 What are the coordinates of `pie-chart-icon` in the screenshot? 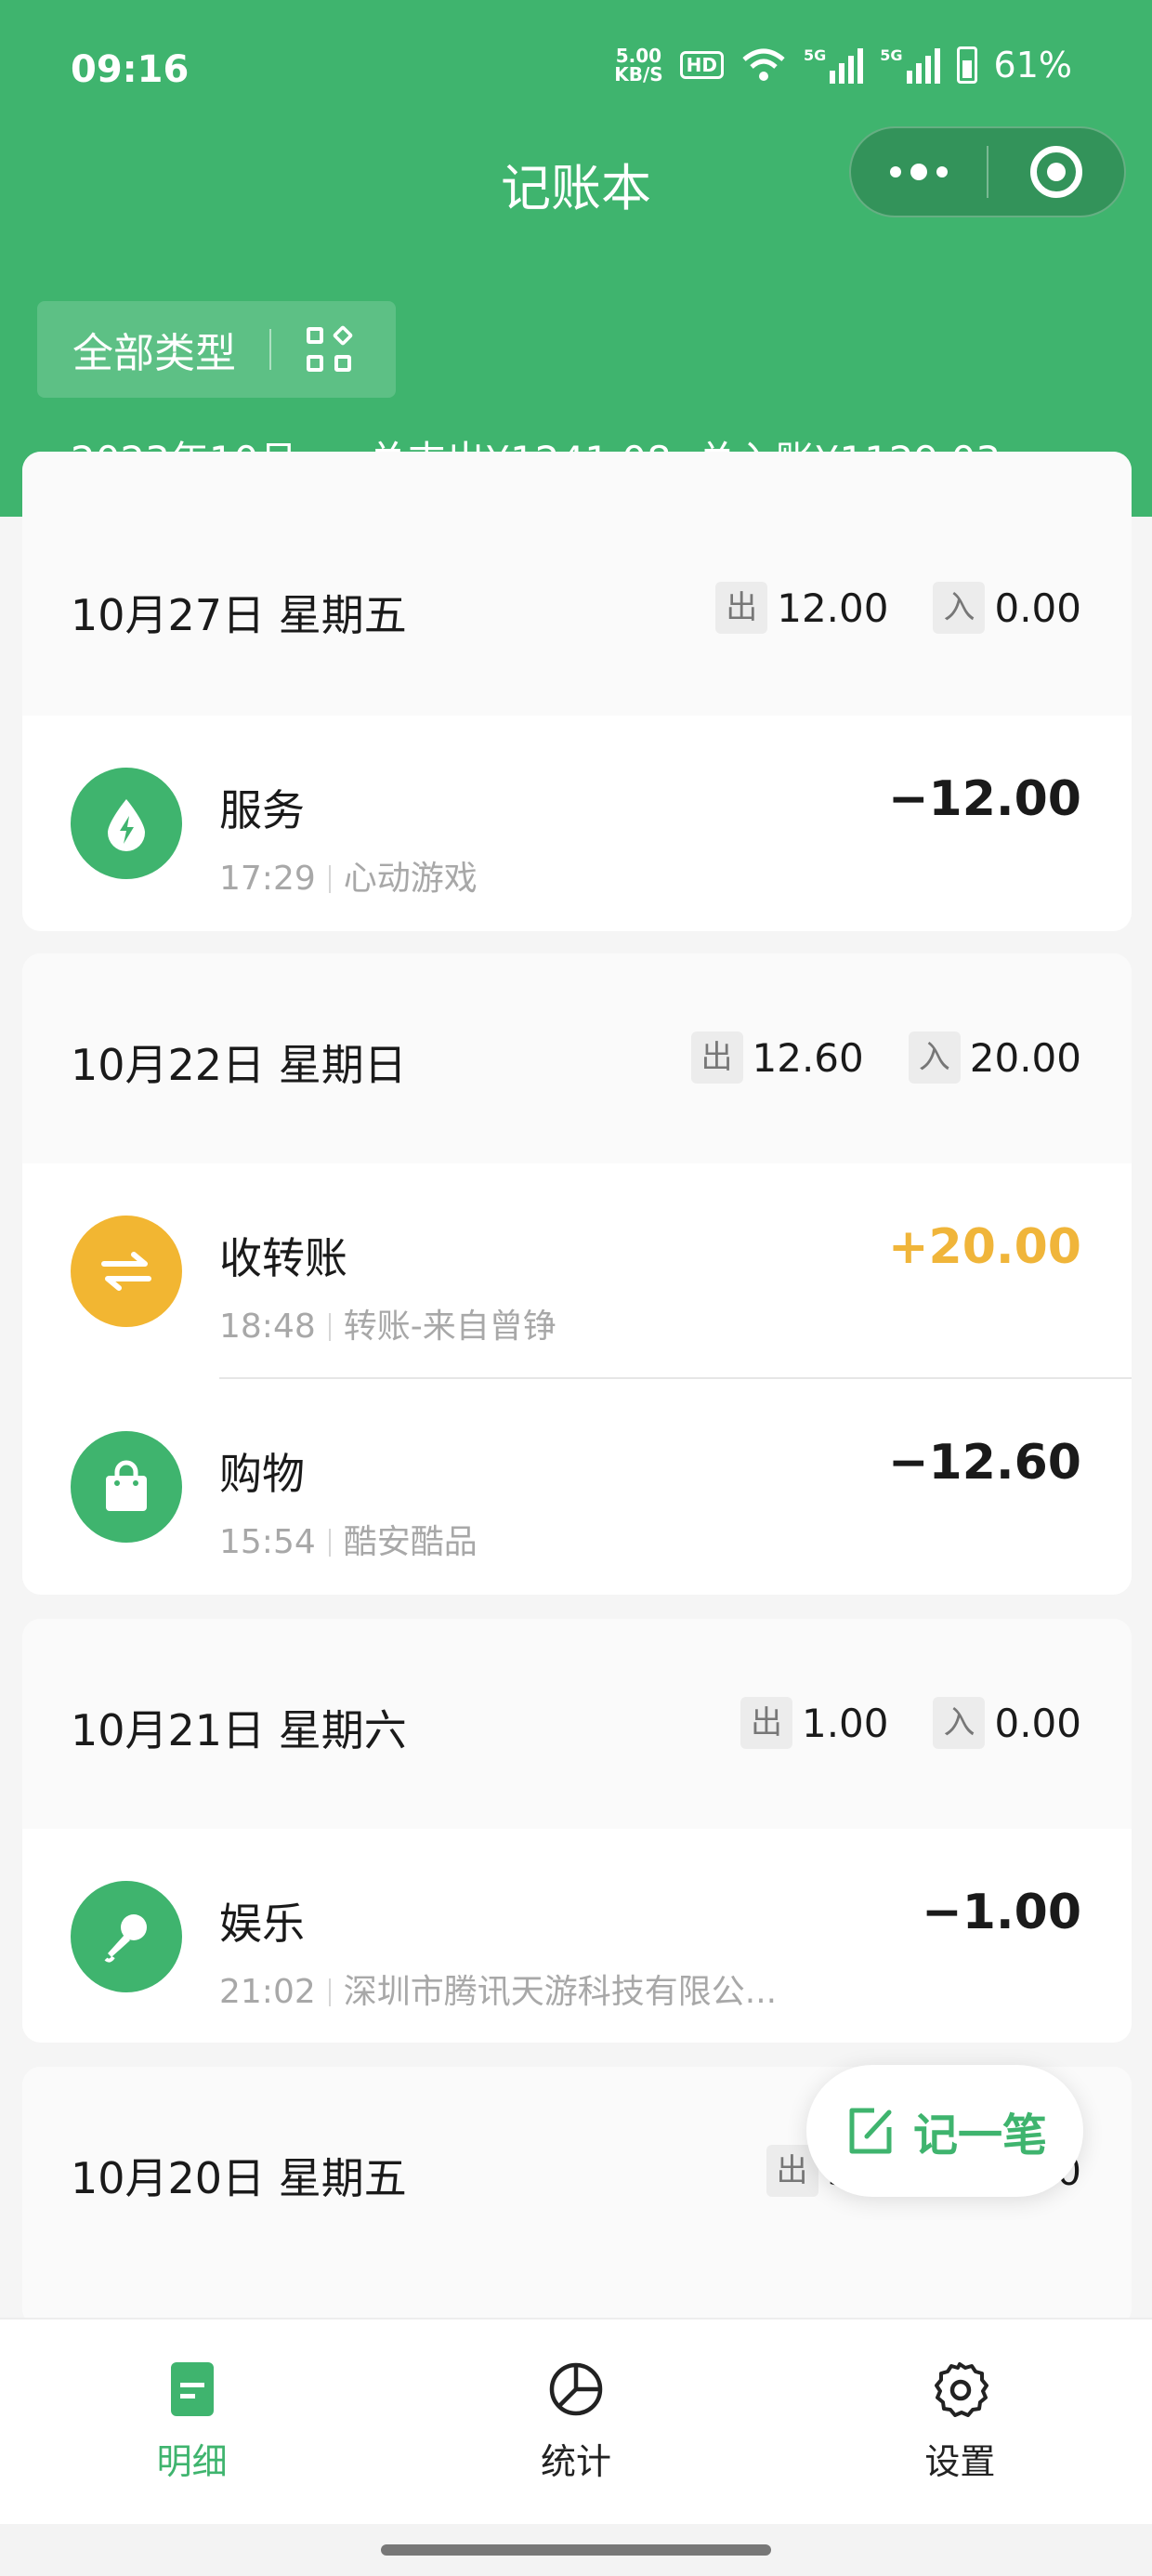 It's located at (576, 2389).